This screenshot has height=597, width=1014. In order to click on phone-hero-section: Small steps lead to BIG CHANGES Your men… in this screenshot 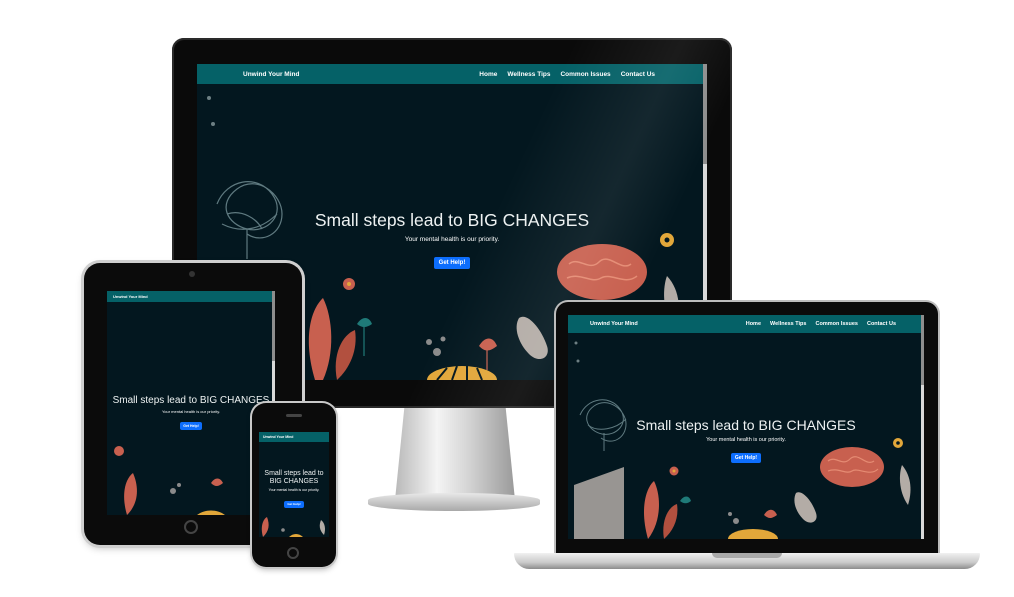, I will do `click(294, 490)`.